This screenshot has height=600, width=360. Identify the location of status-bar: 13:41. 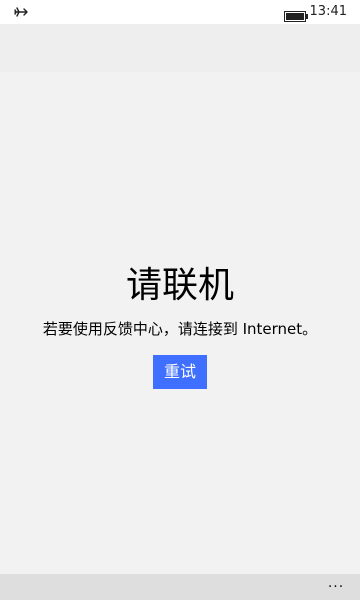
(180, 12).